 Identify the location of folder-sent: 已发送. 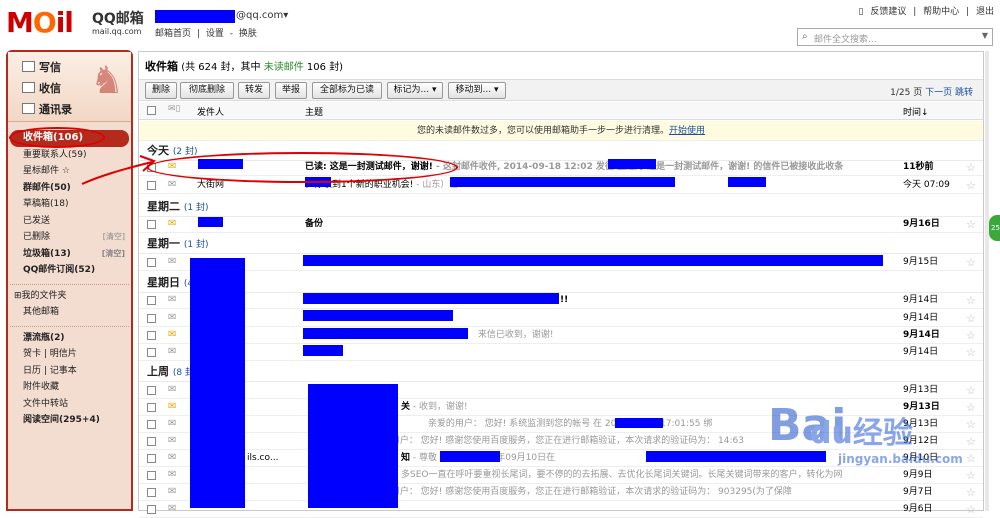
(69, 221).